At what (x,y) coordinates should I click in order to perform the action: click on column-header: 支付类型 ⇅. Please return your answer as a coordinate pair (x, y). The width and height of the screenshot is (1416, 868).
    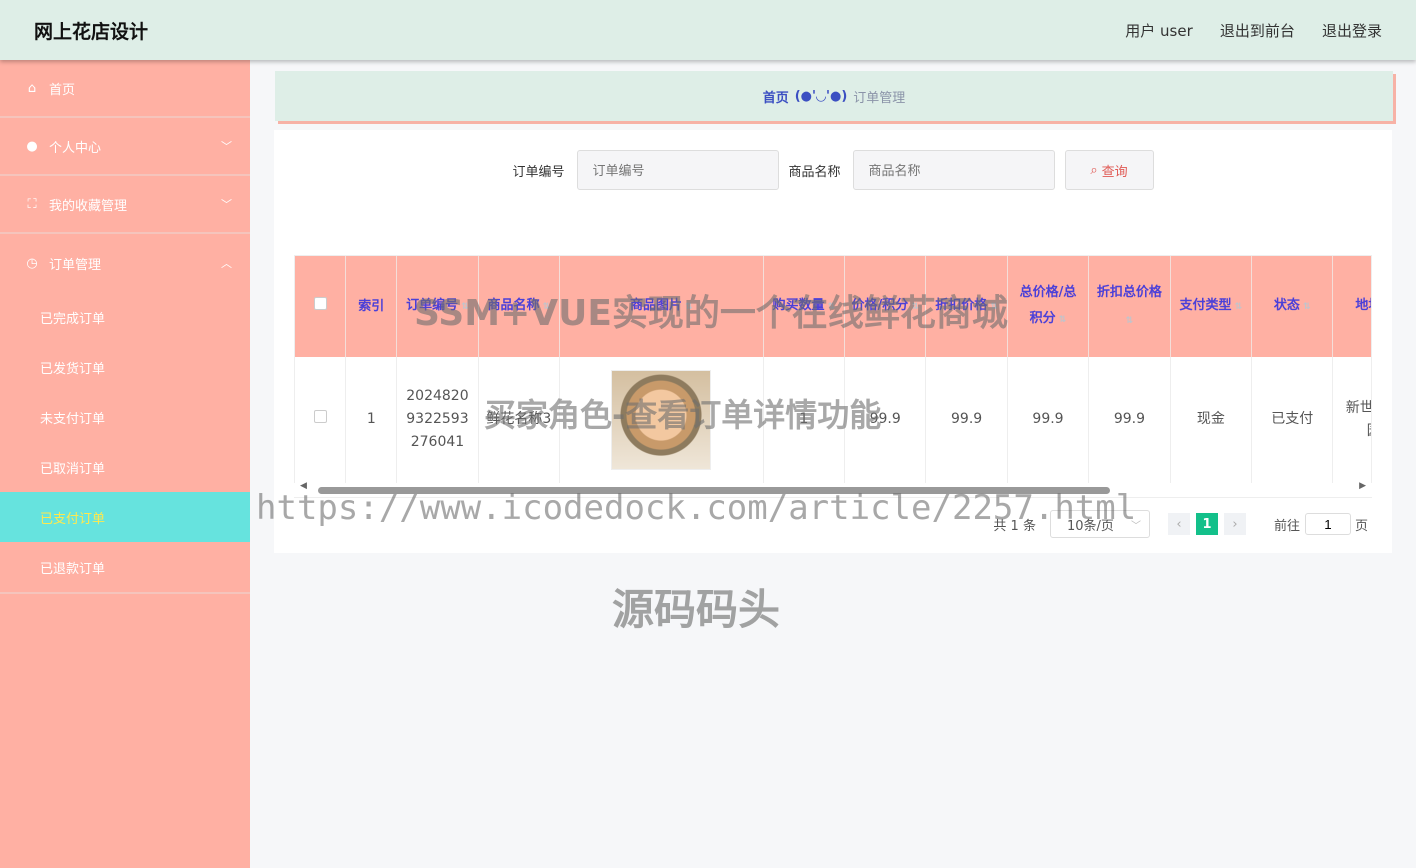
    Looking at the image, I should click on (1211, 306).